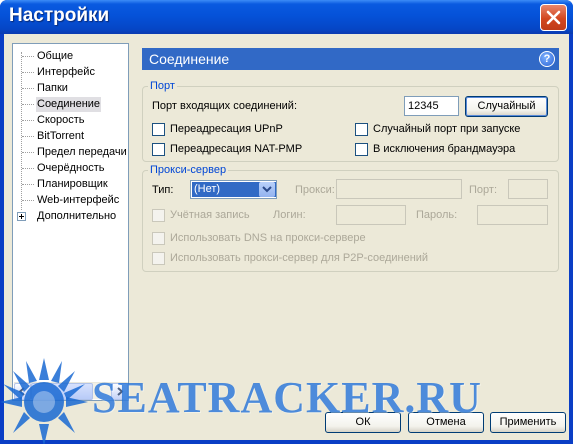 This screenshot has width=573, height=444. I want to click on random-port-on-start-label: Случайный порт при запуске, so click(447, 129).